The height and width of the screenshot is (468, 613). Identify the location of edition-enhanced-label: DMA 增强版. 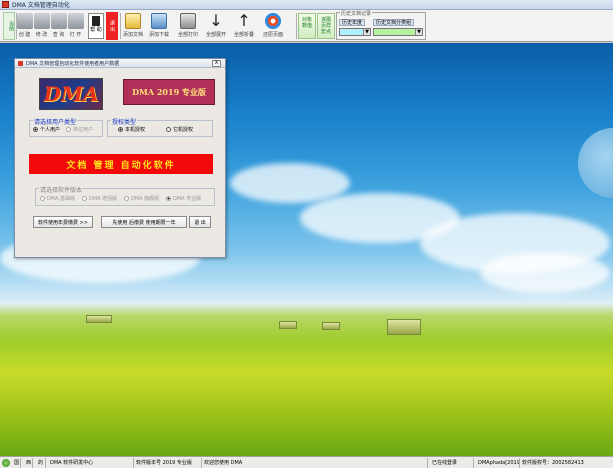
(103, 199).